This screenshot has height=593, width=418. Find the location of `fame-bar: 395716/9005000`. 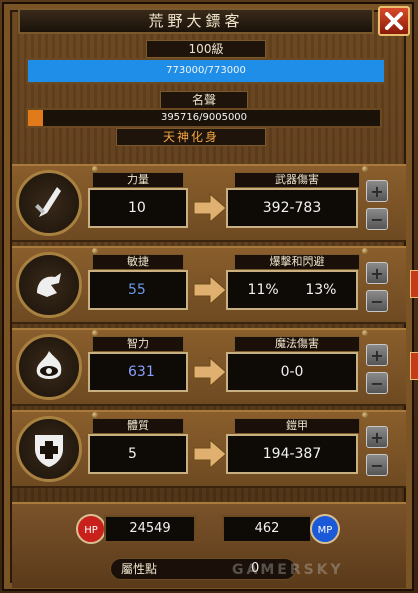

fame-bar: 395716/9005000 is located at coordinates (204, 118).